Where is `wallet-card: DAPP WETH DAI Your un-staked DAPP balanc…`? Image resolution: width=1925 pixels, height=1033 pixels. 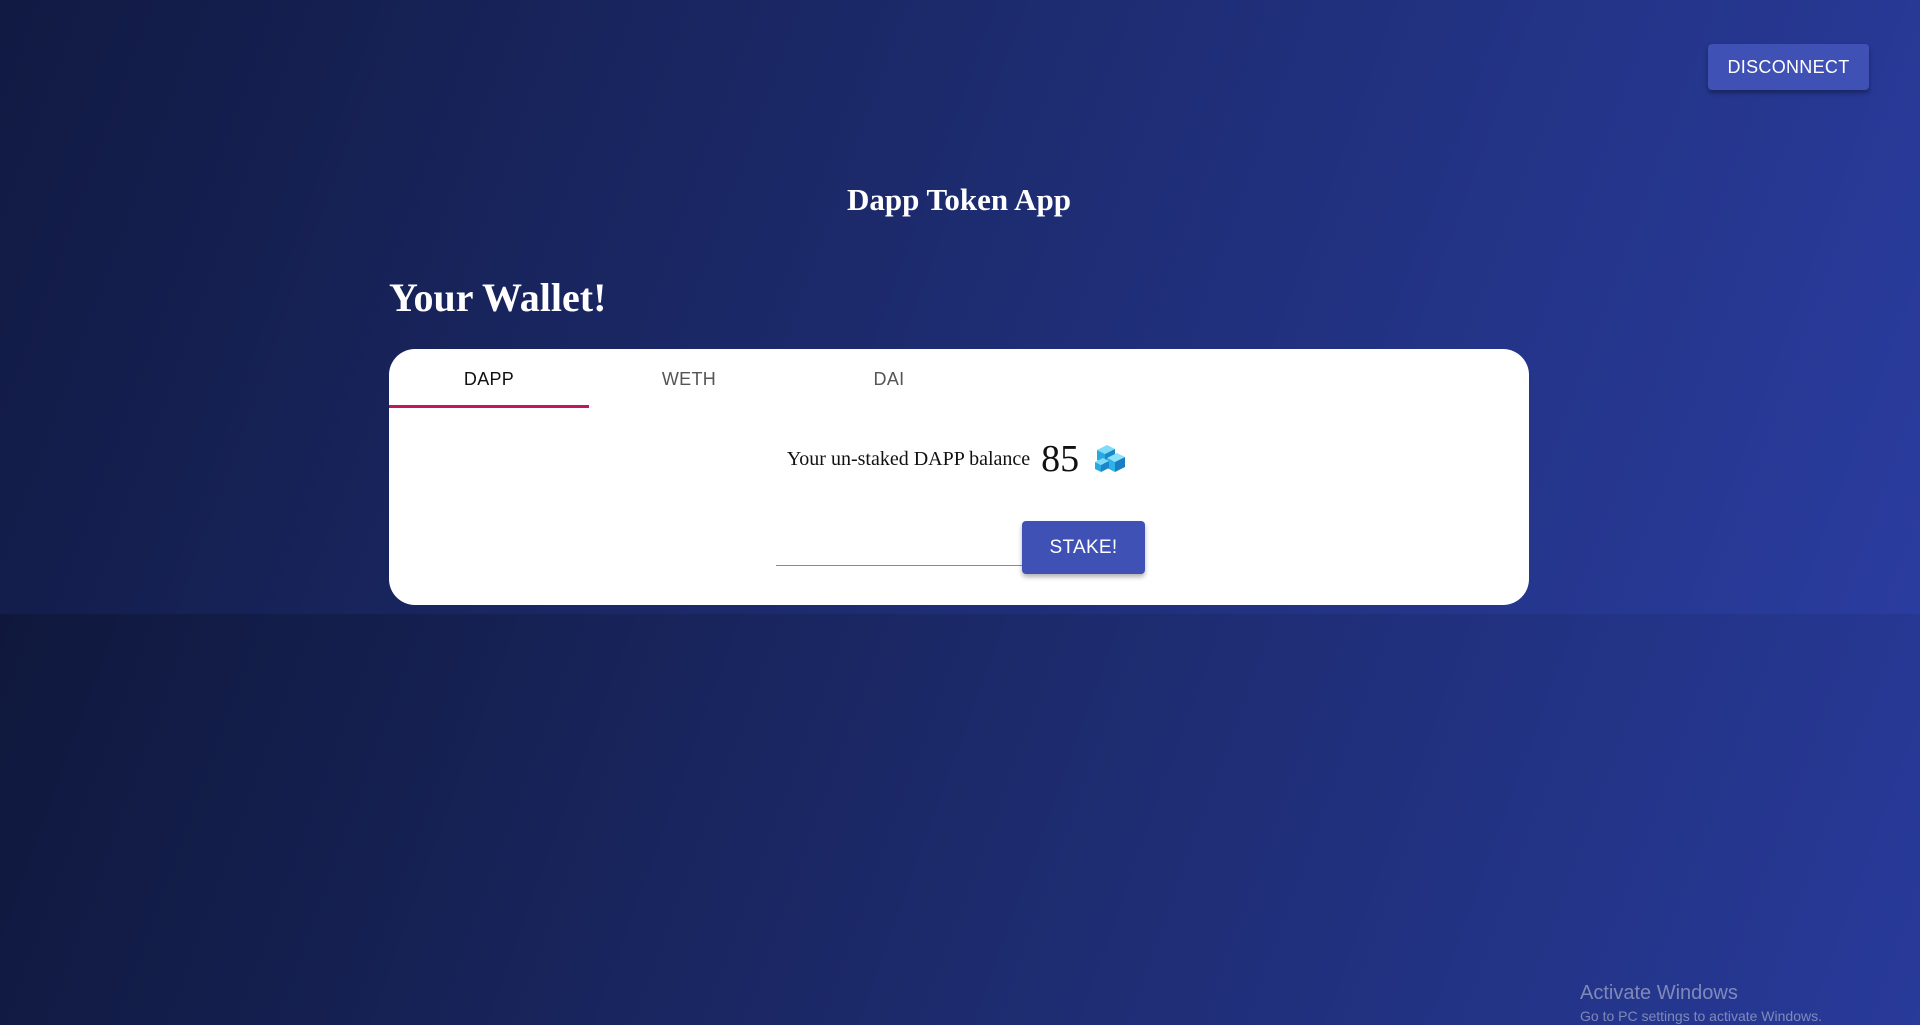
wallet-card: DAPP WETH DAI Your un-staked DAPP balanc… is located at coordinates (959, 477).